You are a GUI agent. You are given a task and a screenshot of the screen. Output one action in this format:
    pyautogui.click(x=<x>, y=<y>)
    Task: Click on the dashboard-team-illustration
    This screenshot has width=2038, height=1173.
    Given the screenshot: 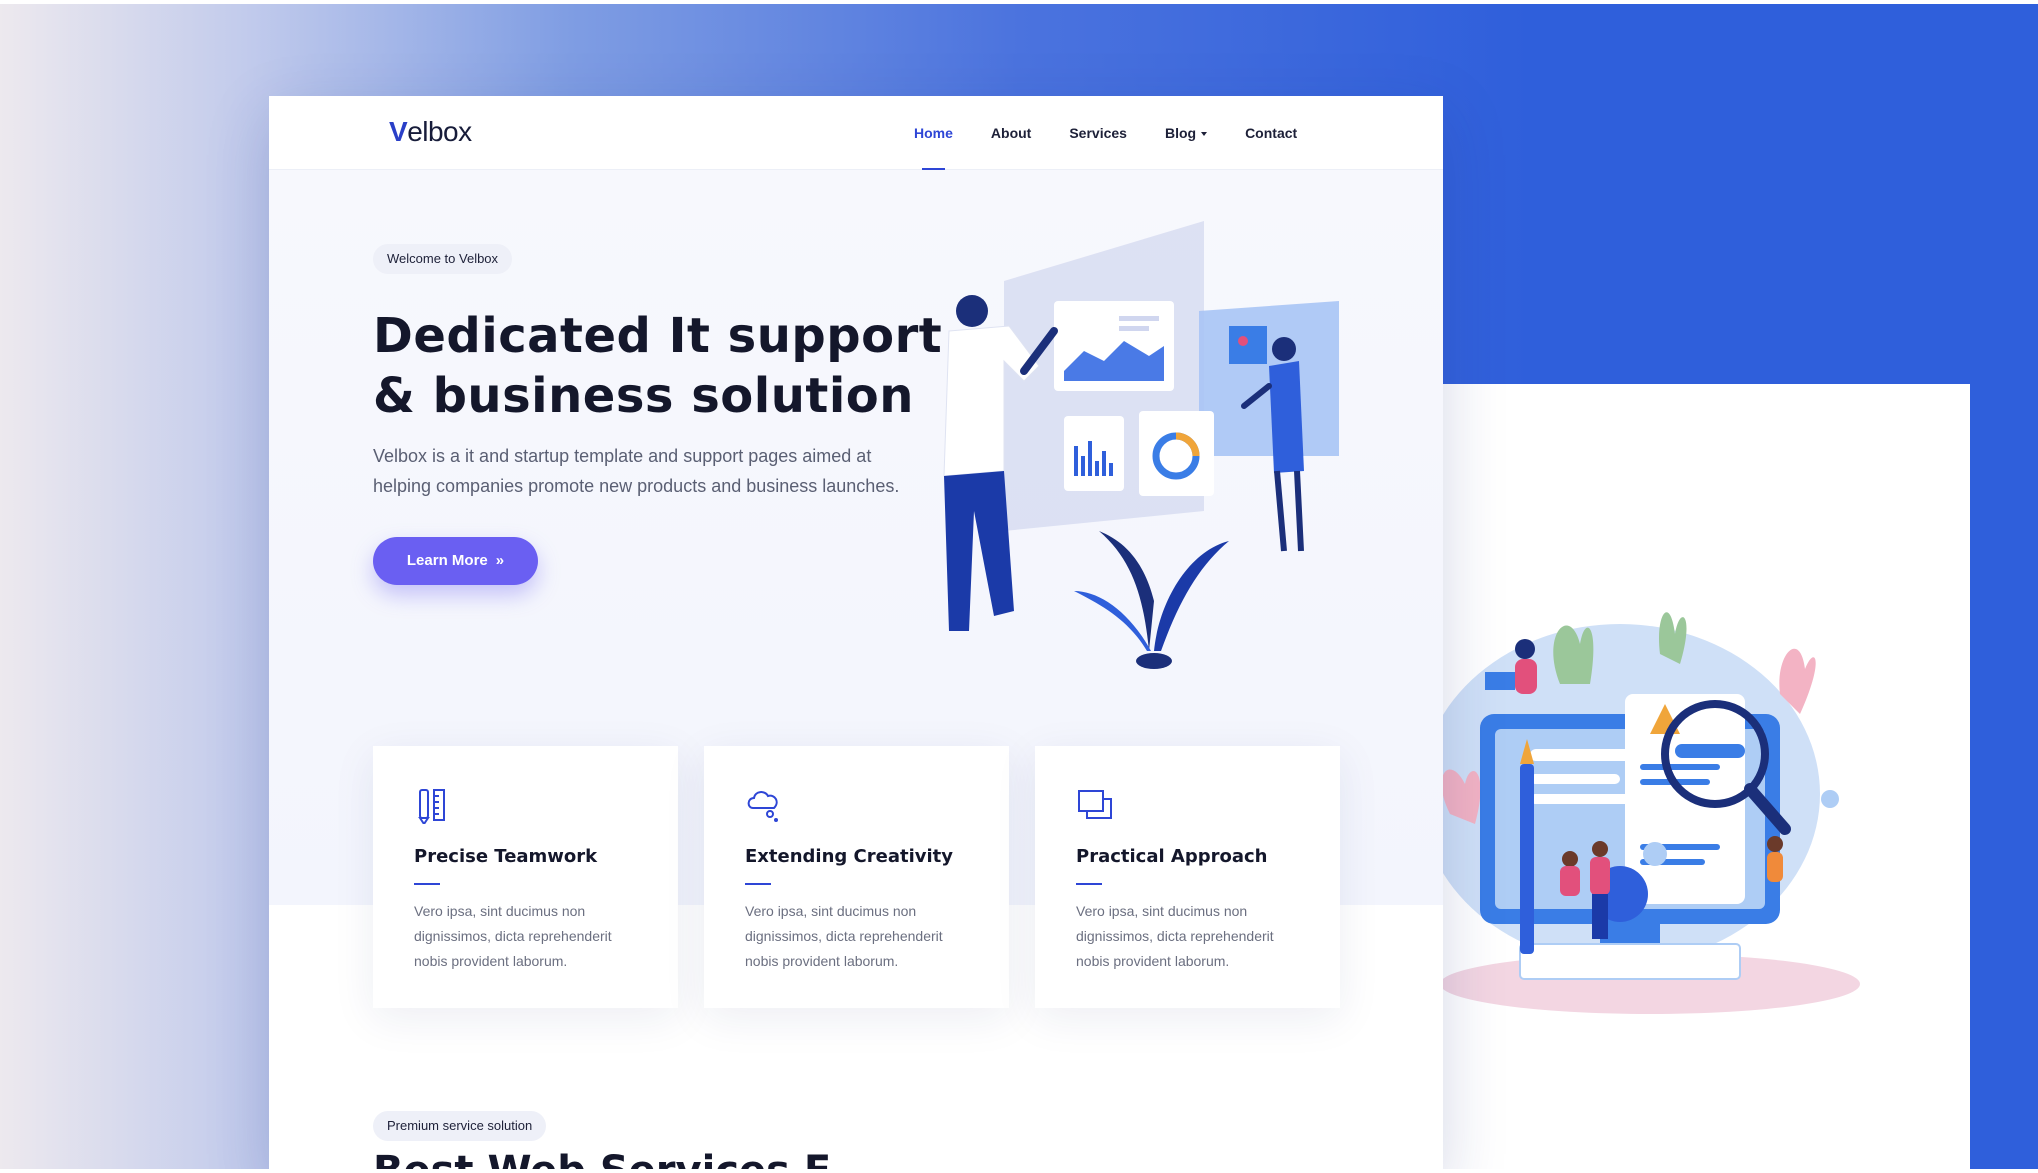 What is the action you would take?
    pyautogui.click(x=1141, y=445)
    